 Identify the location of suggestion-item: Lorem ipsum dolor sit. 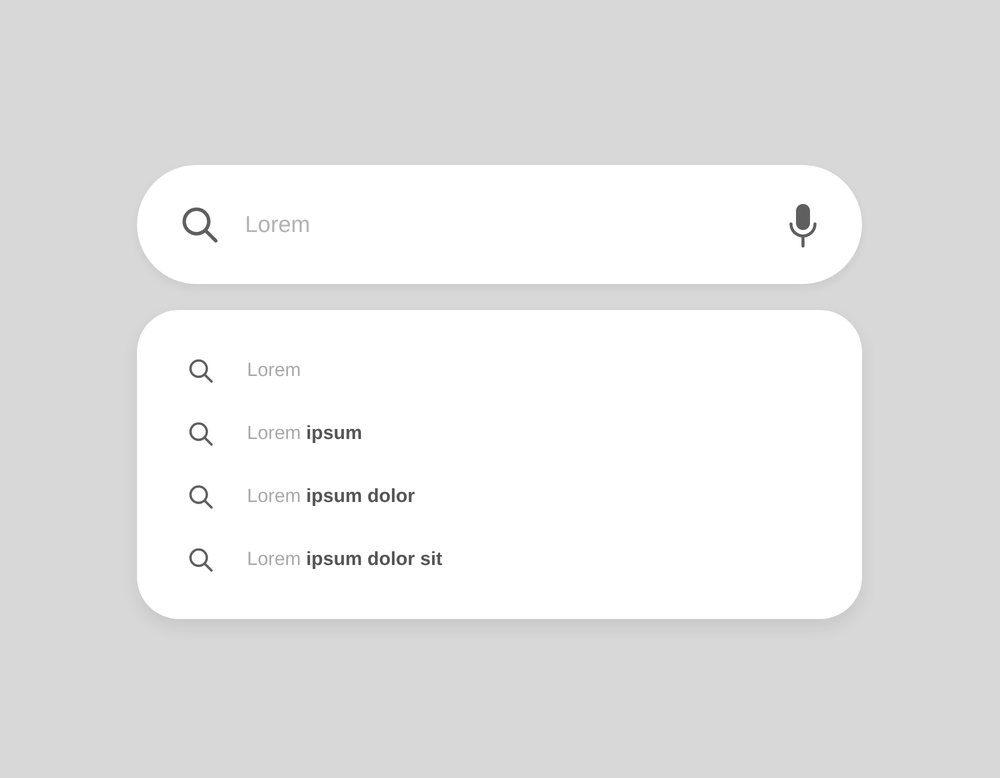
(344, 559).